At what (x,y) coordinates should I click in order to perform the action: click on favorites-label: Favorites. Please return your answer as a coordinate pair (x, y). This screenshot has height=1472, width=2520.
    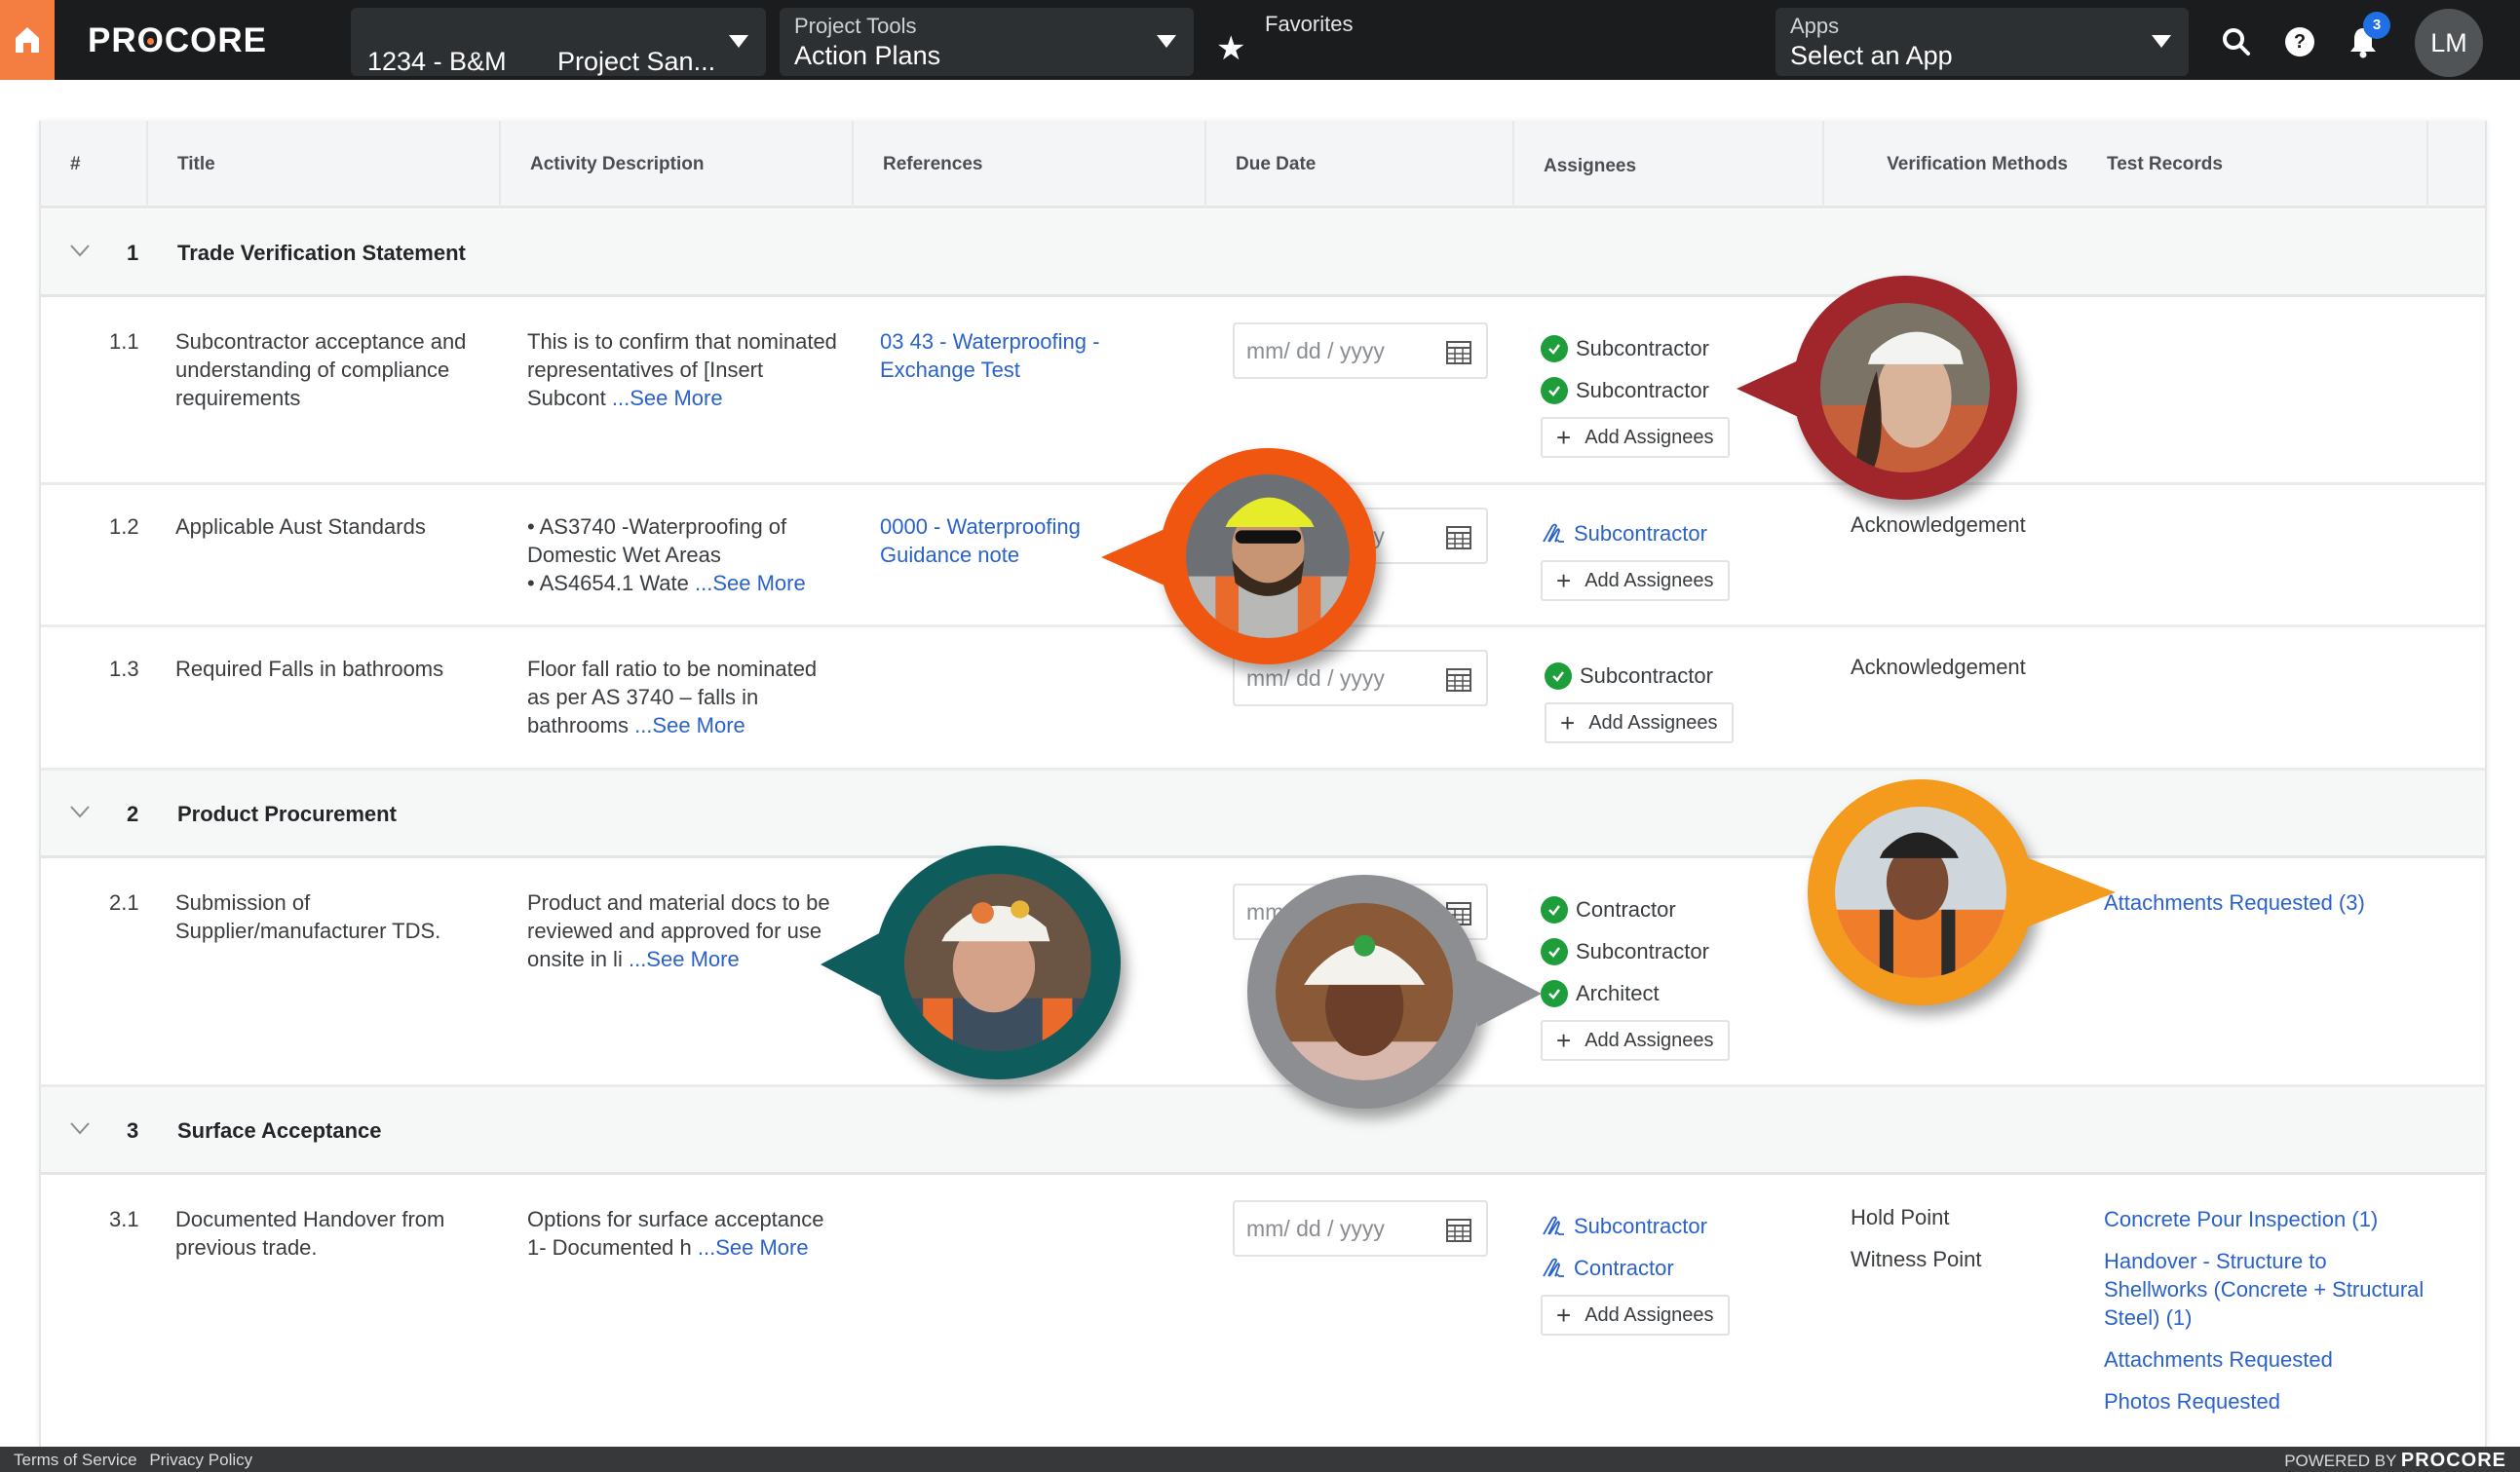
    Looking at the image, I should click on (1309, 25).